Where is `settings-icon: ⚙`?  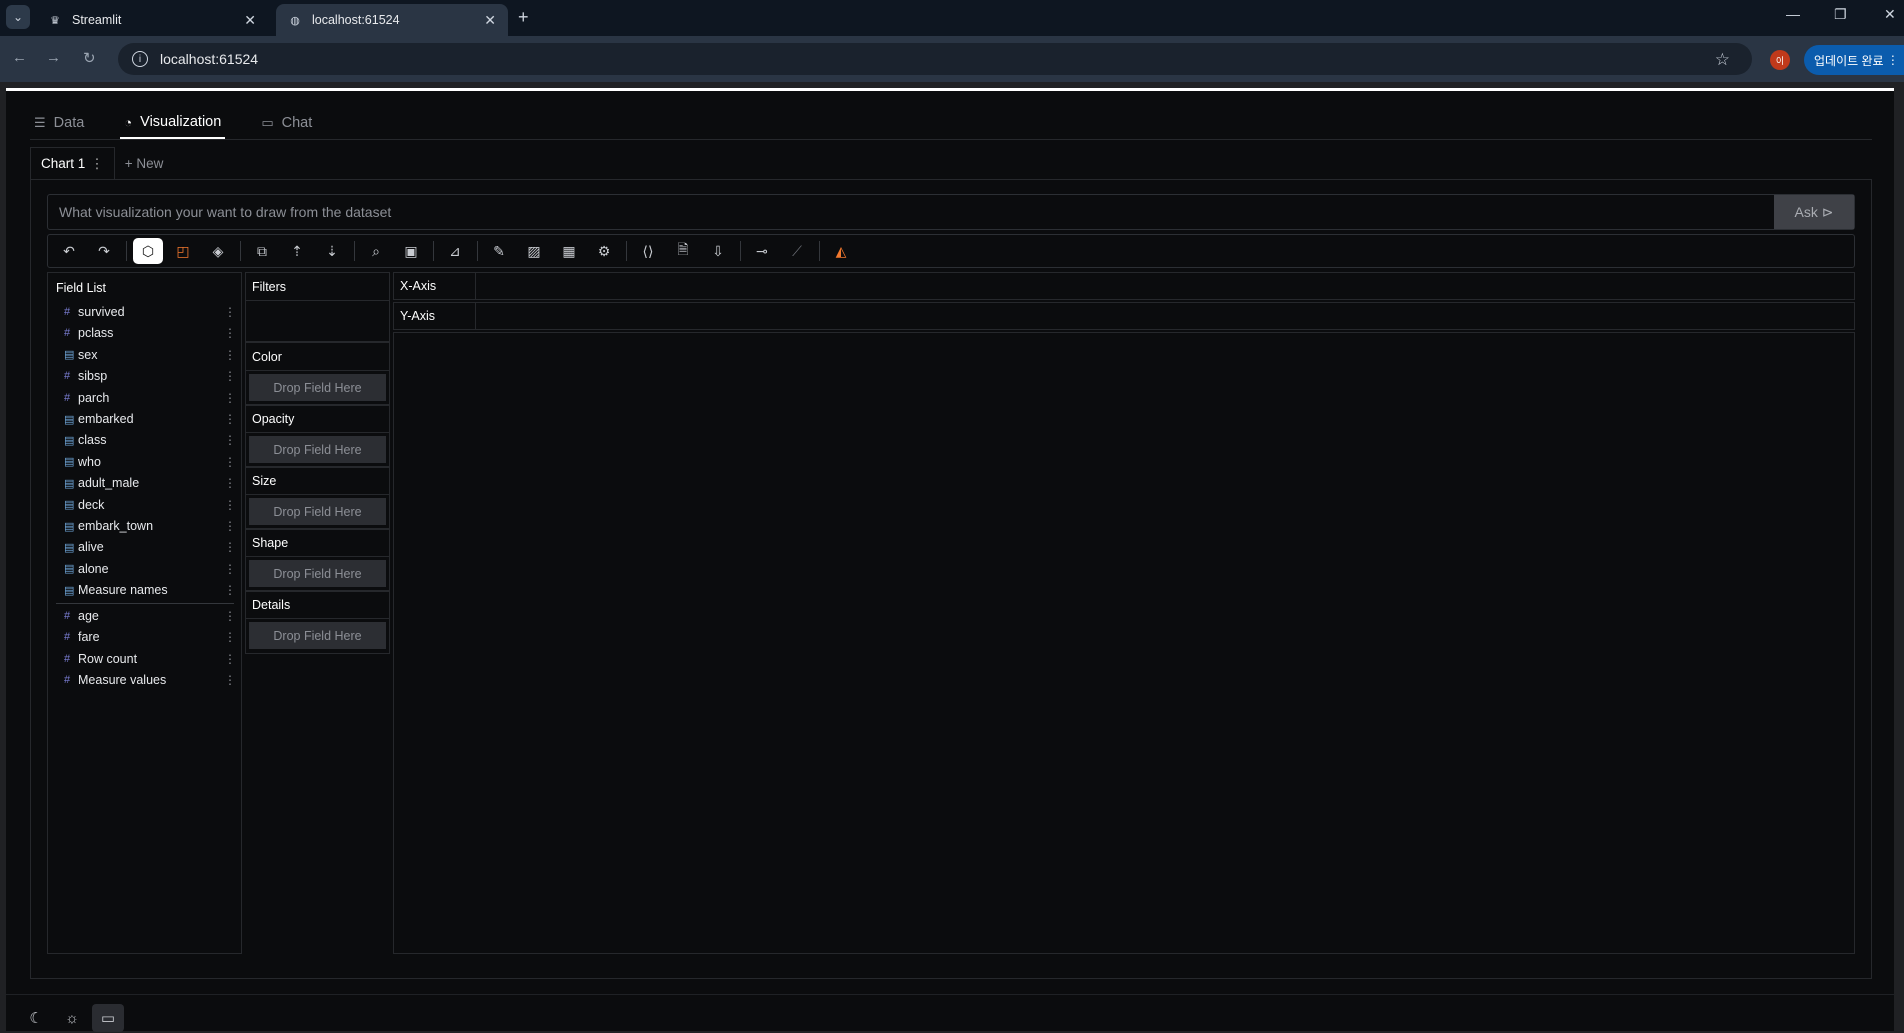
settings-icon: ⚙ is located at coordinates (604, 251).